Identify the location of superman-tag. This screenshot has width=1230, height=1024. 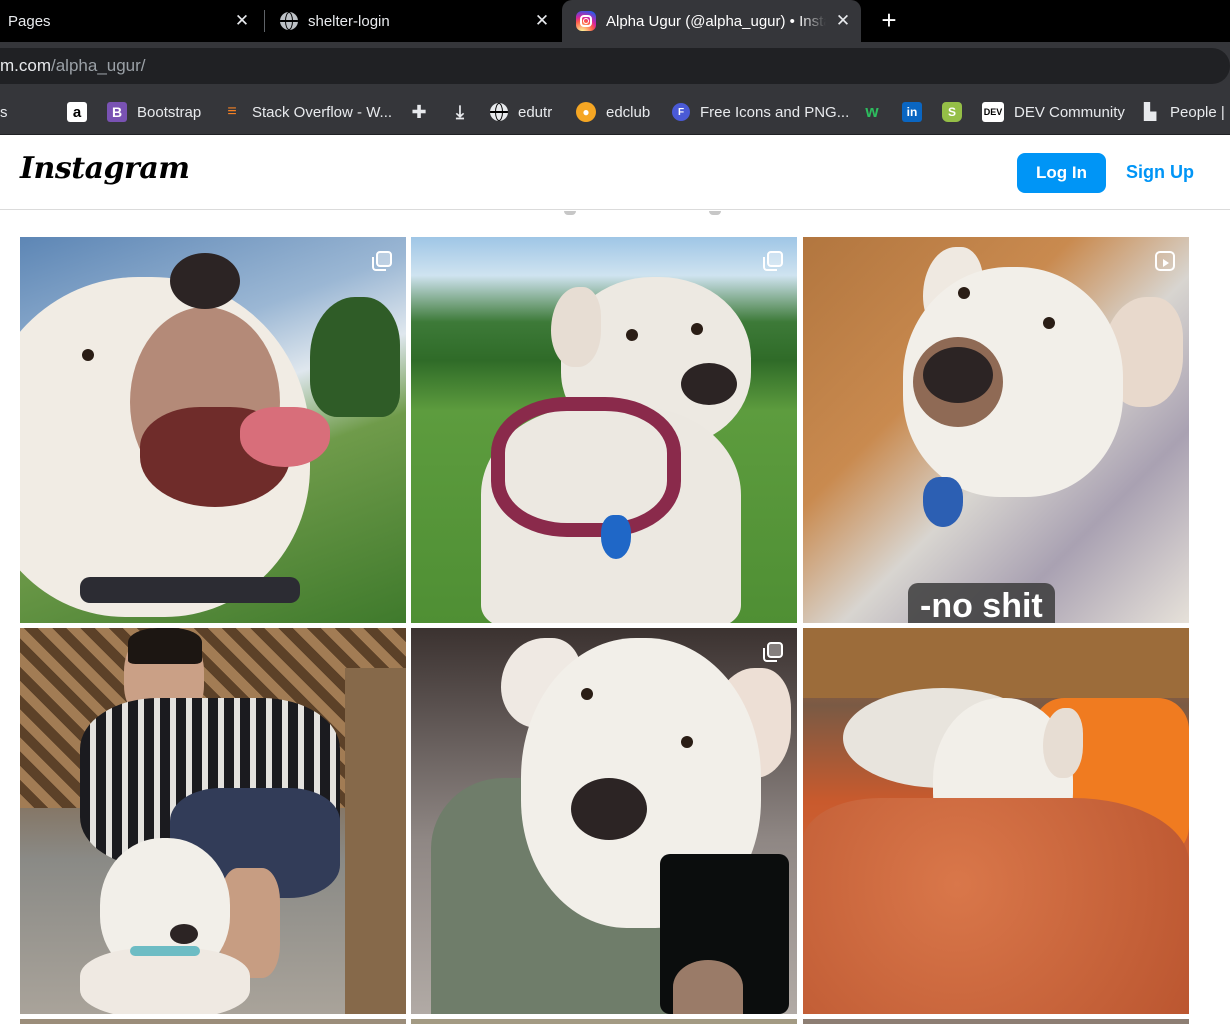
(616, 537).